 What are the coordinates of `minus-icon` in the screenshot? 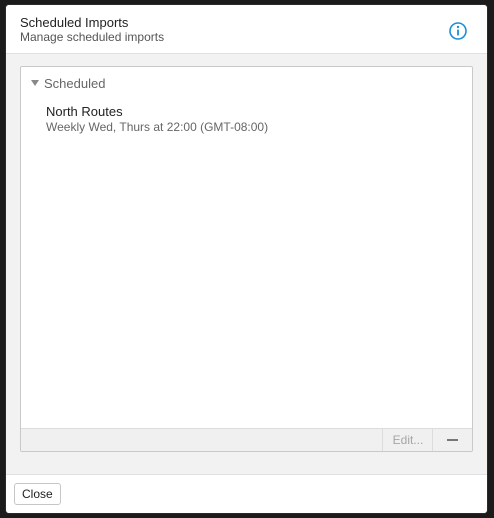 It's located at (452, 440).